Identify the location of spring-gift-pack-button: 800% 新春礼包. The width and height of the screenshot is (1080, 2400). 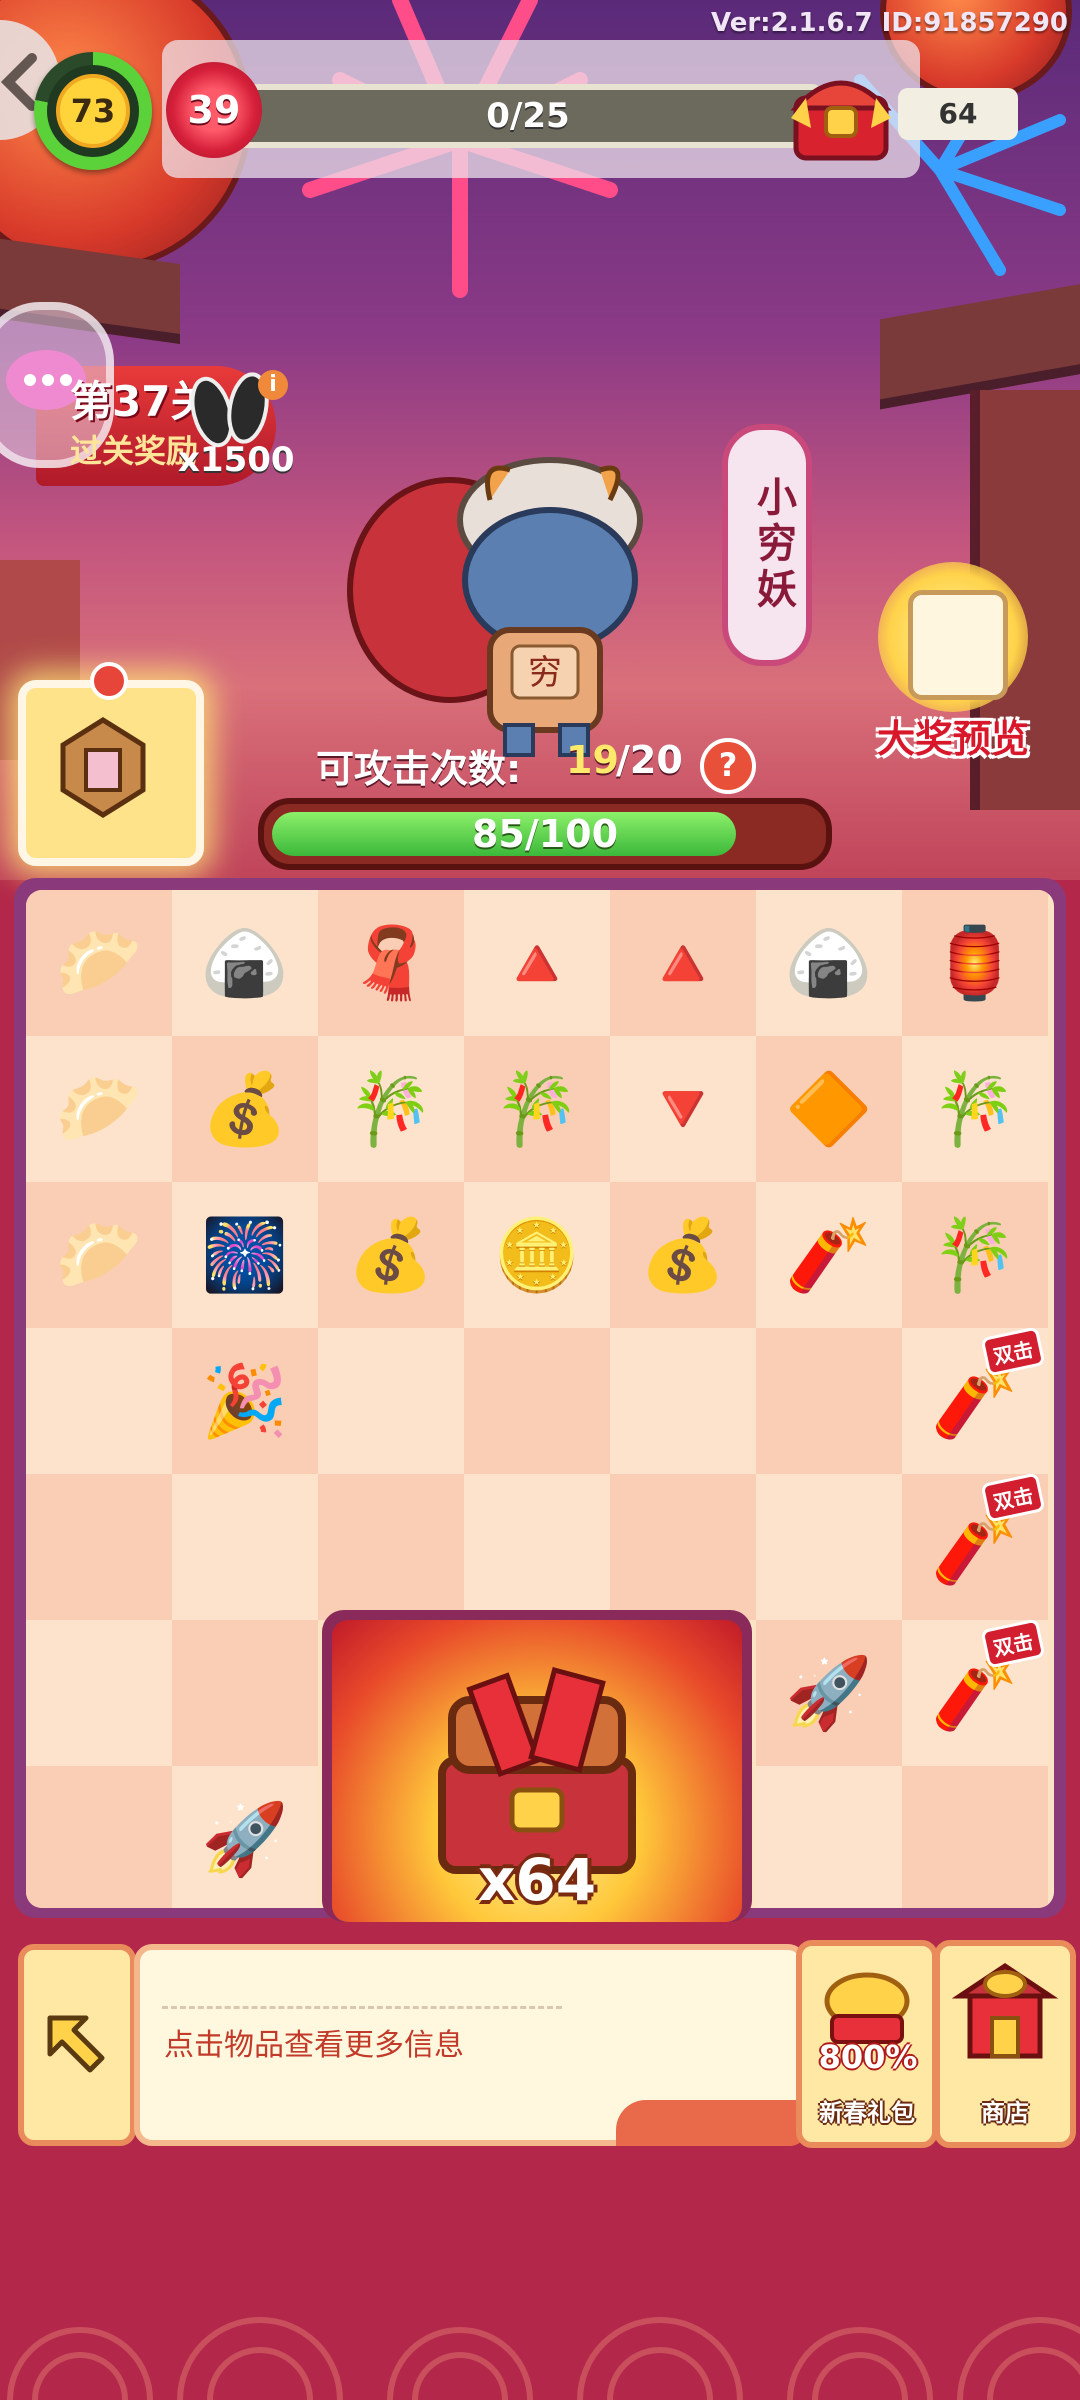
(867, 2044).